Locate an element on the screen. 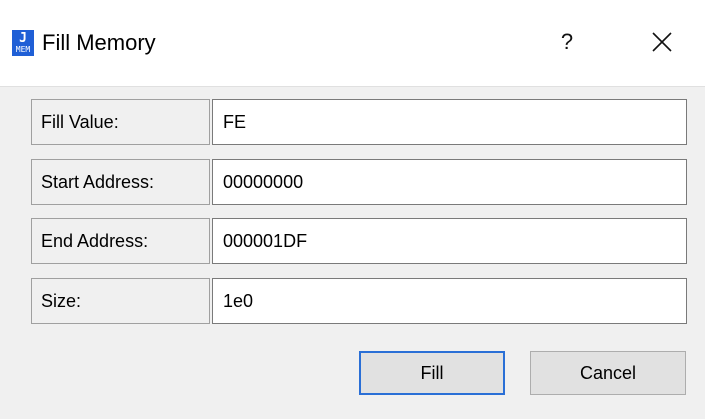 The height and width of the screenshot is (419, 705). help-button: ? is located at coordinates (567, 42).